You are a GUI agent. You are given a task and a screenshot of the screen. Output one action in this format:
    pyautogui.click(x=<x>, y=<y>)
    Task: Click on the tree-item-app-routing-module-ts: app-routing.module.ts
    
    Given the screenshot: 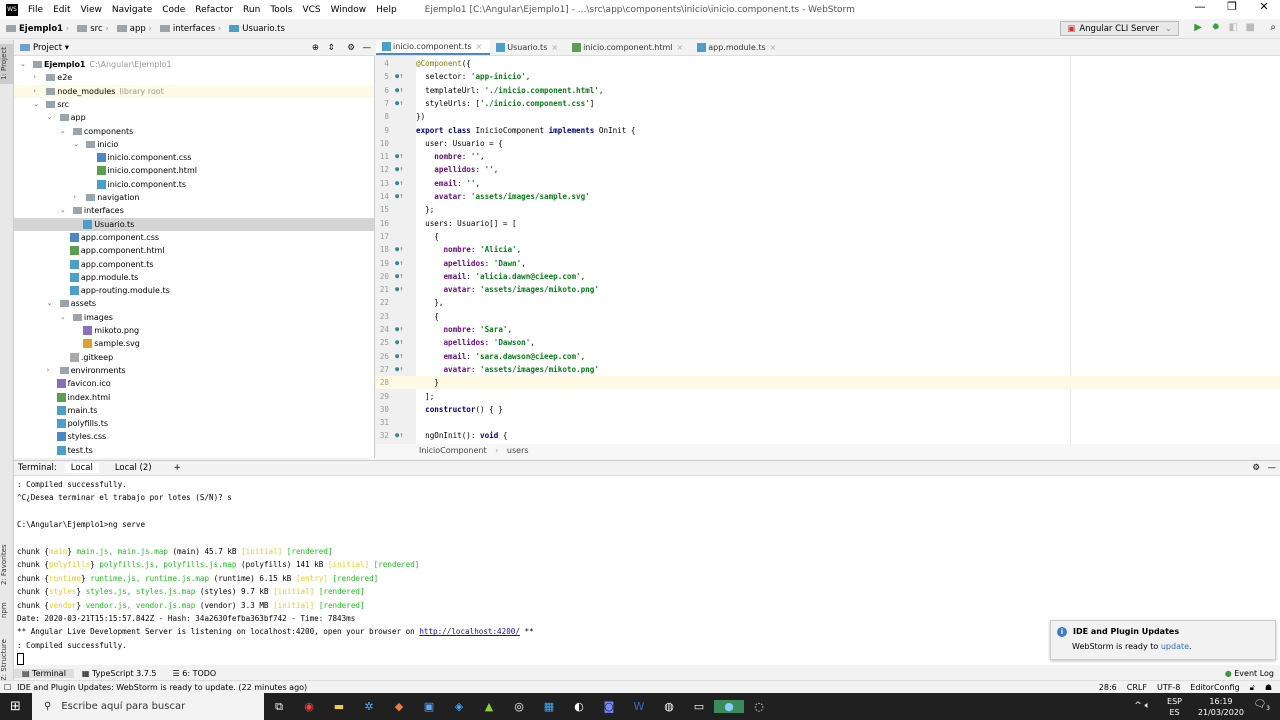 What is the action you would take?
    pyautogui.click(x=194, y=290)
    